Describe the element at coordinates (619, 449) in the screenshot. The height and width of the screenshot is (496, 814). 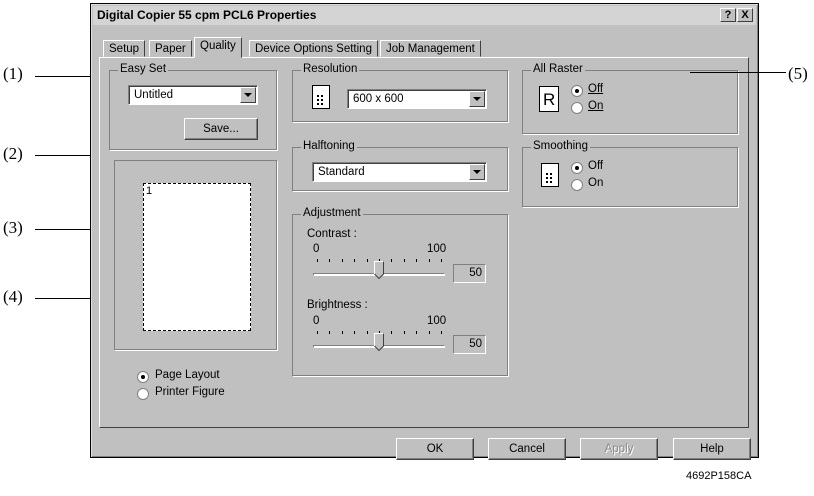
I see `apply-button: Apply` at that location.